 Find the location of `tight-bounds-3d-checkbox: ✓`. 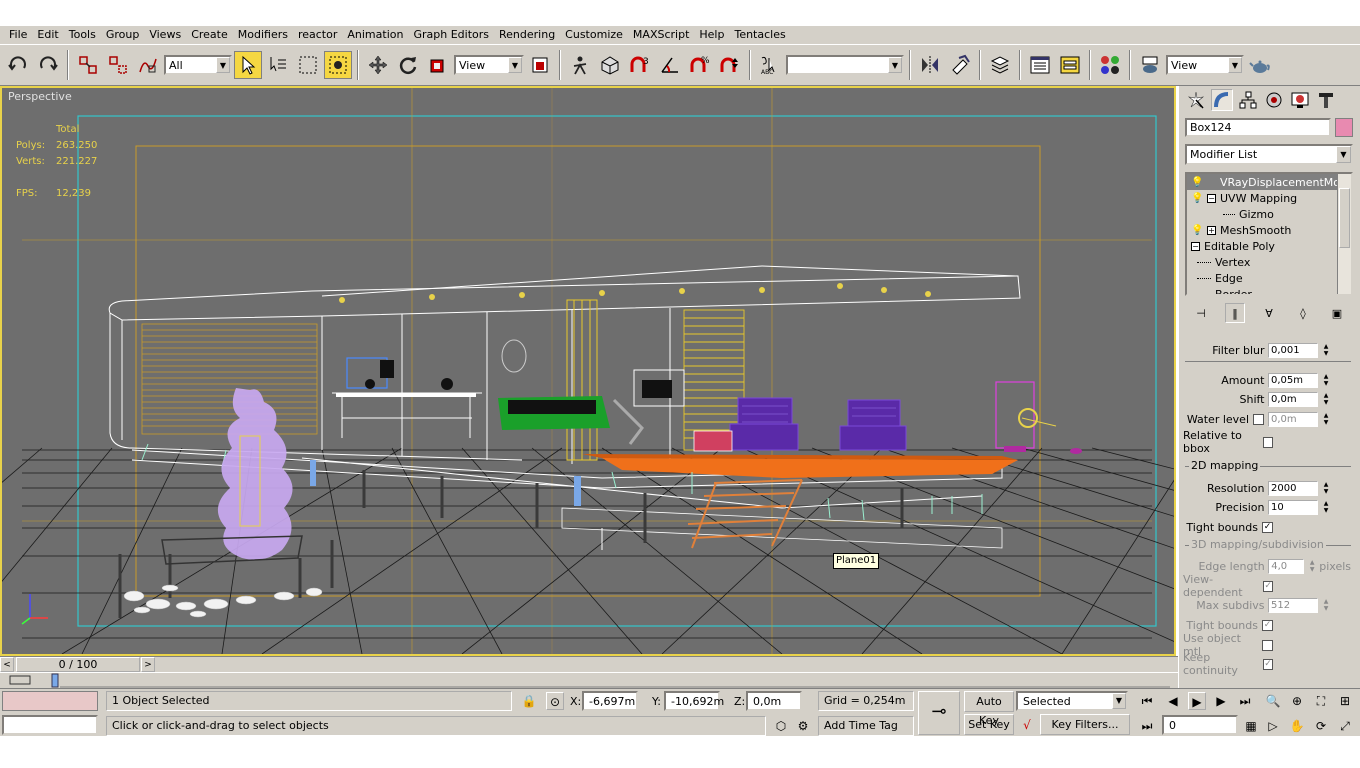

tight-bounds-3d-checkbox: ✓ is located at coordinates (1267, 625).